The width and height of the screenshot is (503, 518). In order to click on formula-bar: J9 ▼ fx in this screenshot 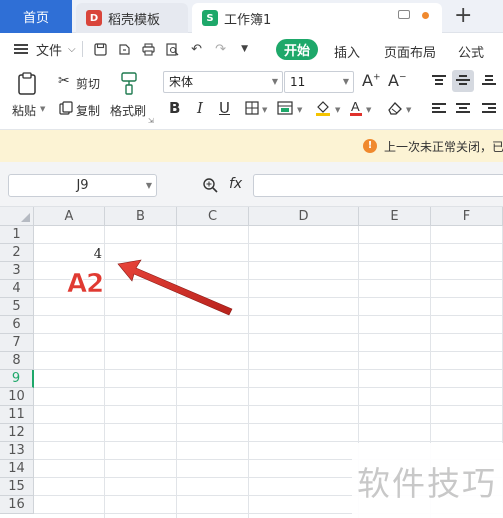, I will do `click(251, 184)`.